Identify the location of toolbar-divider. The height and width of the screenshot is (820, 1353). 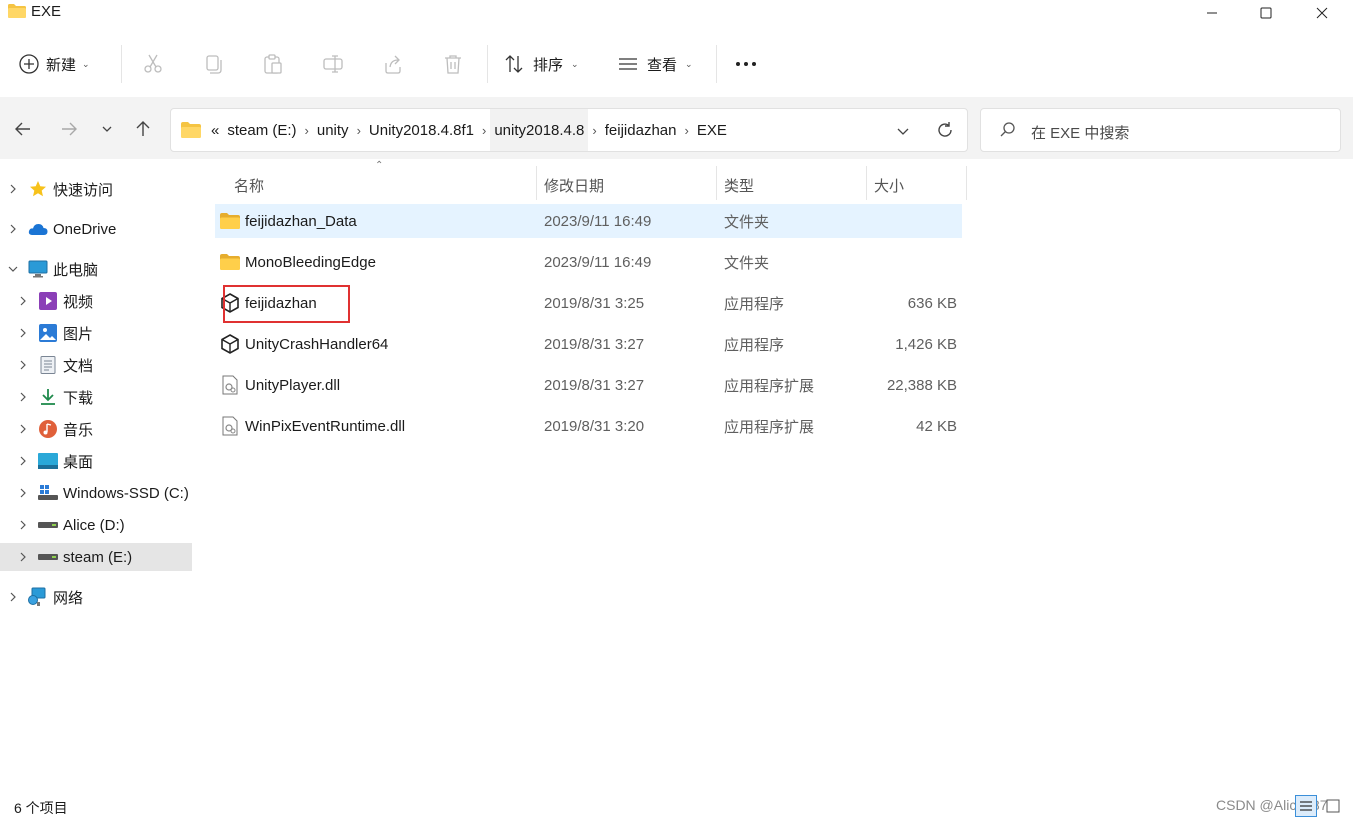
(487, 64).